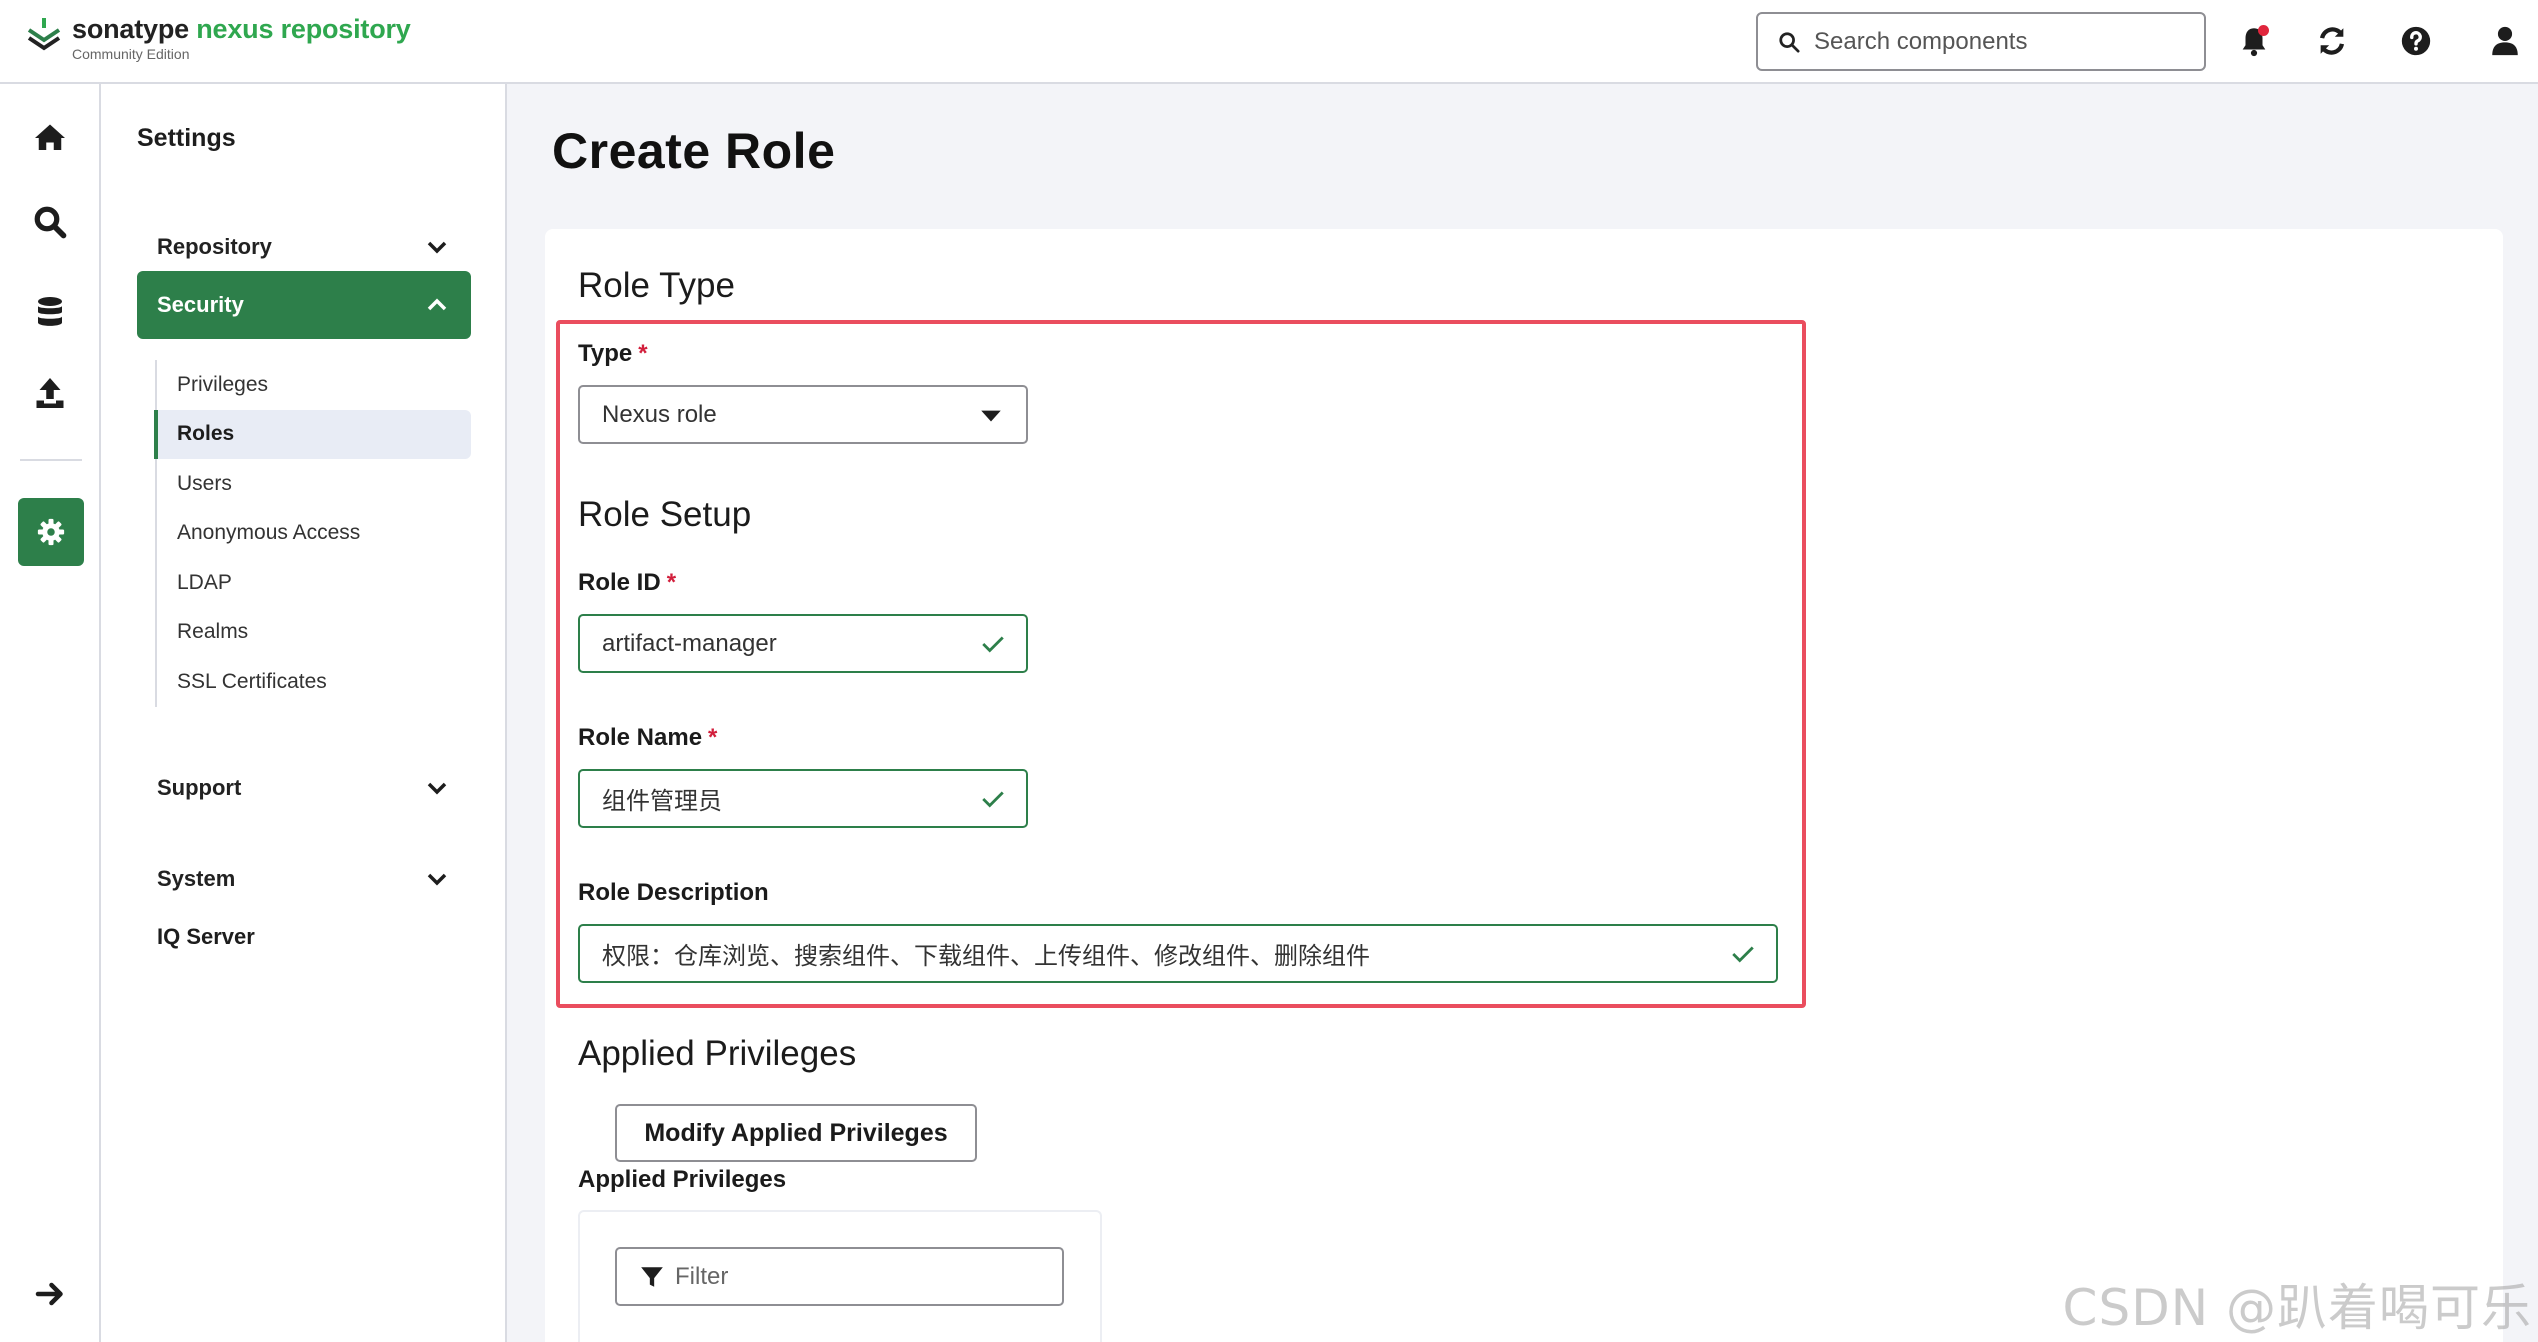  Describe the element at coordinates (652, 1276) in the screenshot. I see `filter-icon` at that location.